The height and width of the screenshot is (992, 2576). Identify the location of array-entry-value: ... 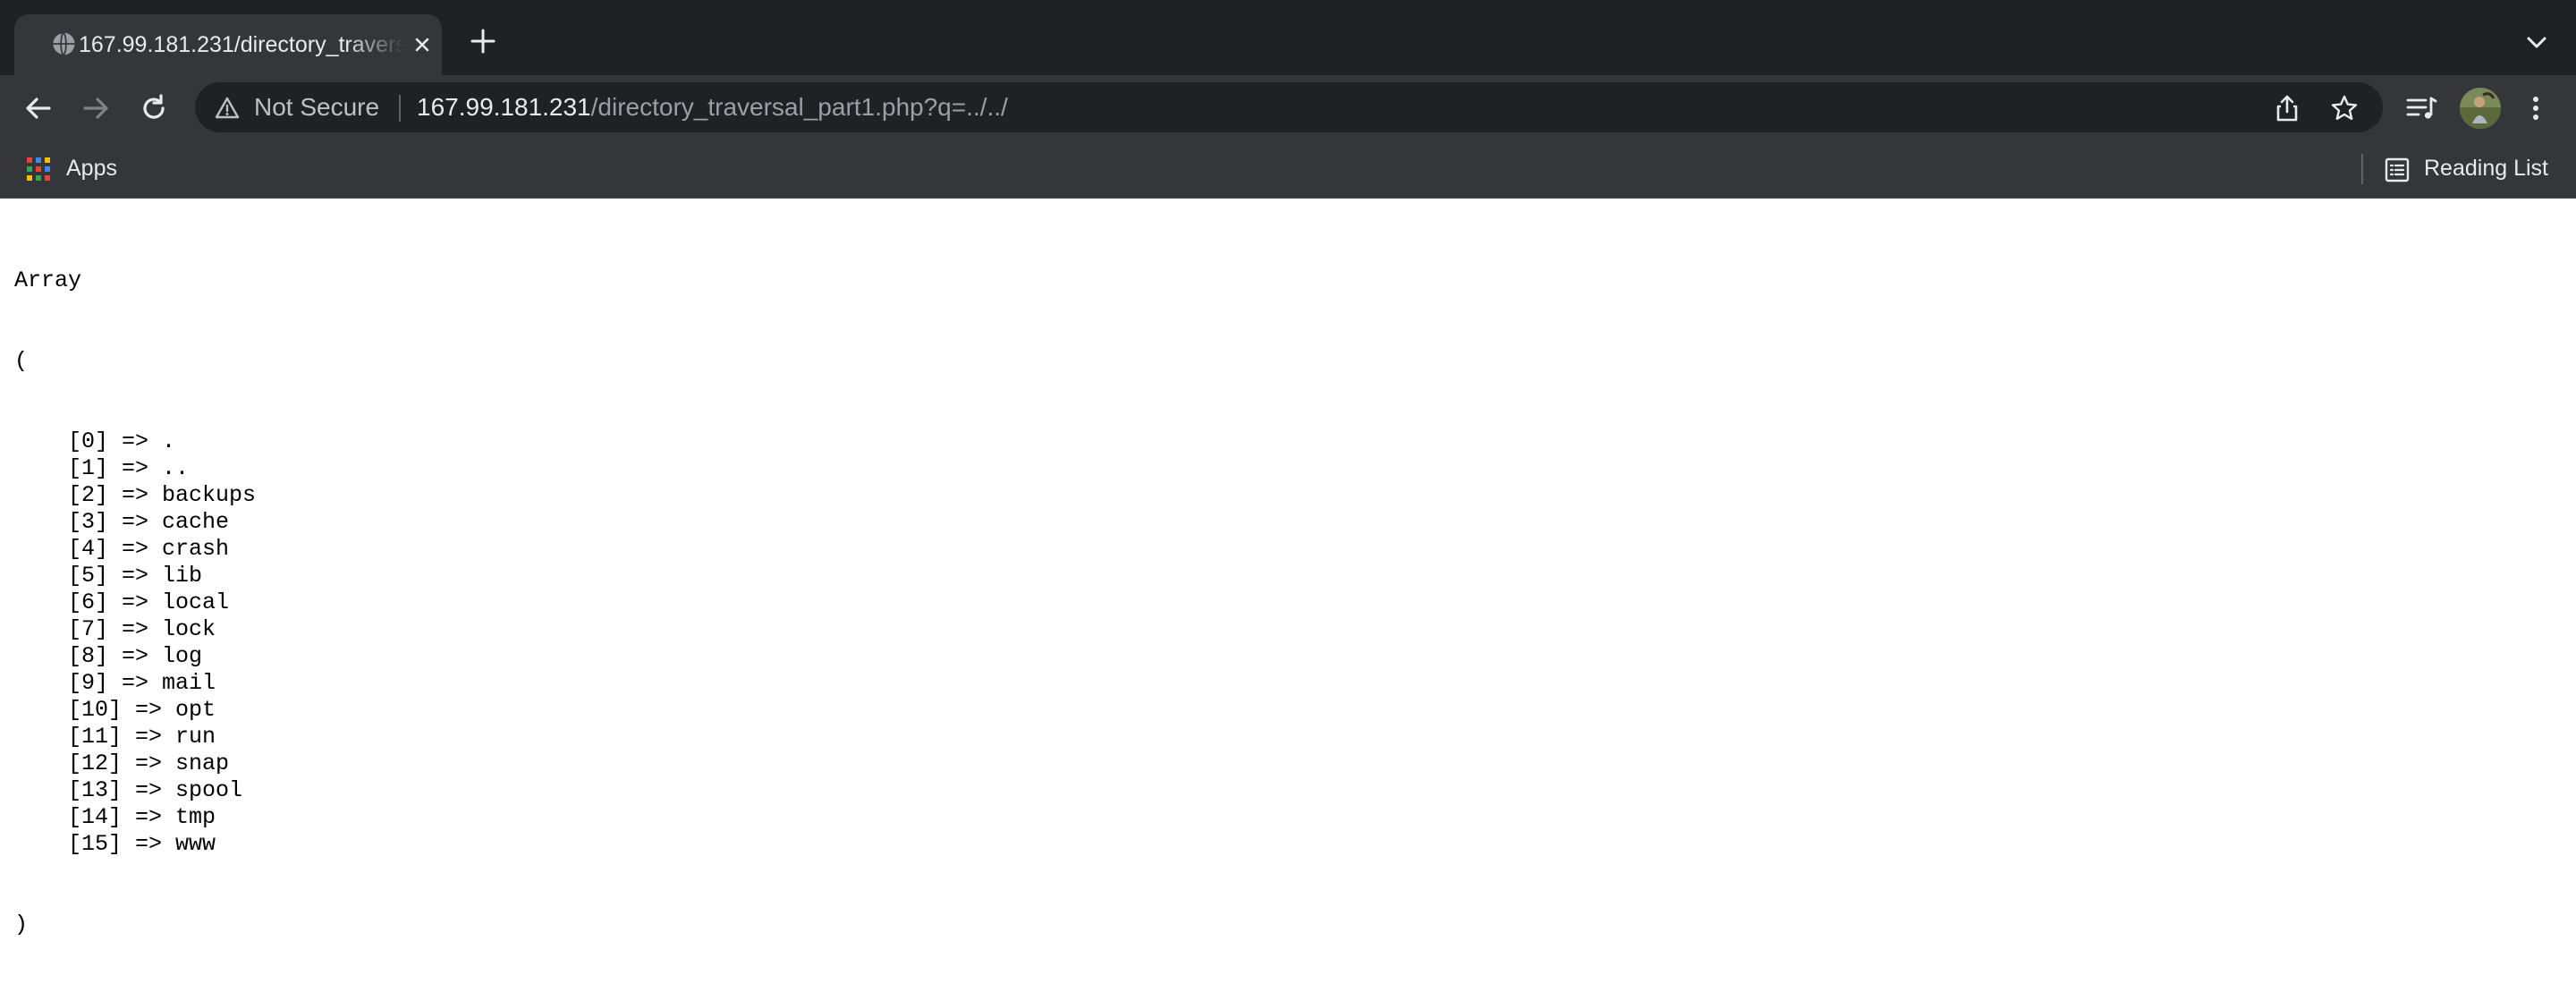
(176, 468).